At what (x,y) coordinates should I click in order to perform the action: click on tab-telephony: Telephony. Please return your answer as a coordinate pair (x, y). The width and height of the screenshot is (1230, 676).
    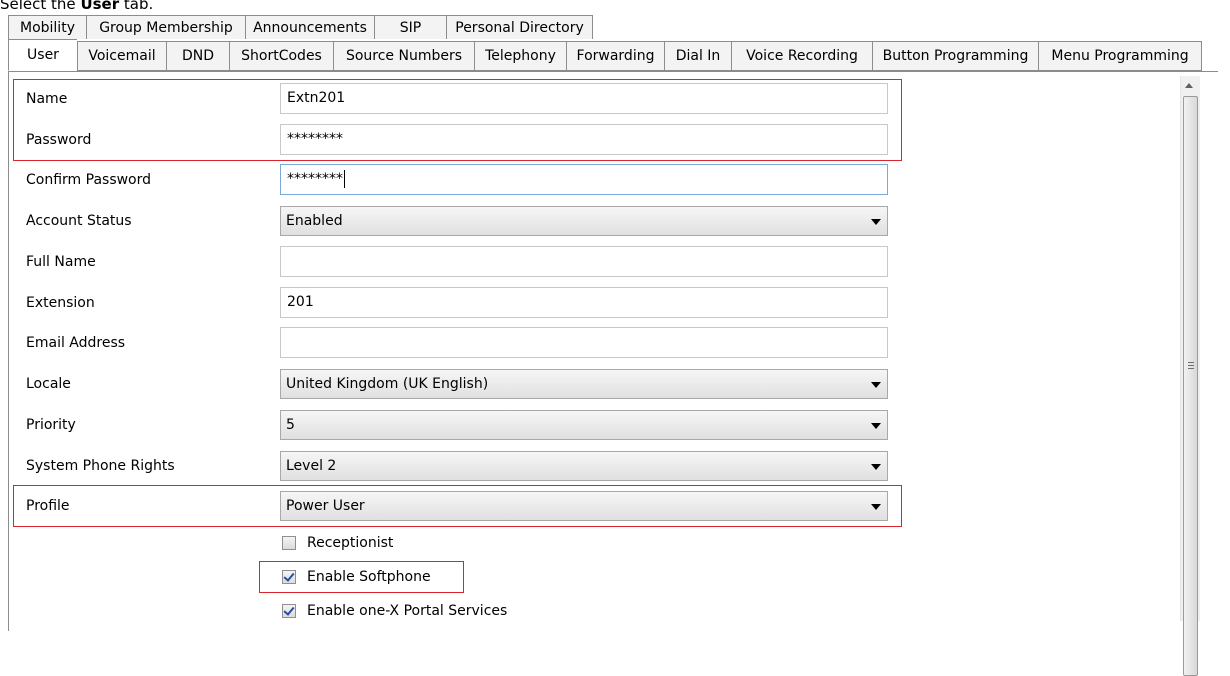
    Looking at the image, I should click on (520, 56).